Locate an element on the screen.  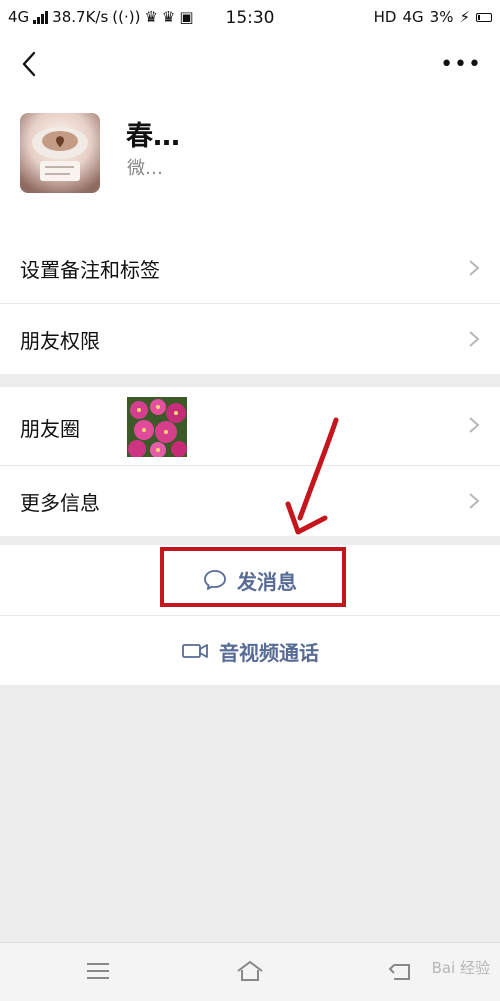
status-bar: 4G 38.7K/s ((·)) ♛ ♛ ▣ 15:30 HD 4G 3% ⚡ is located at coordinates (250, 18).